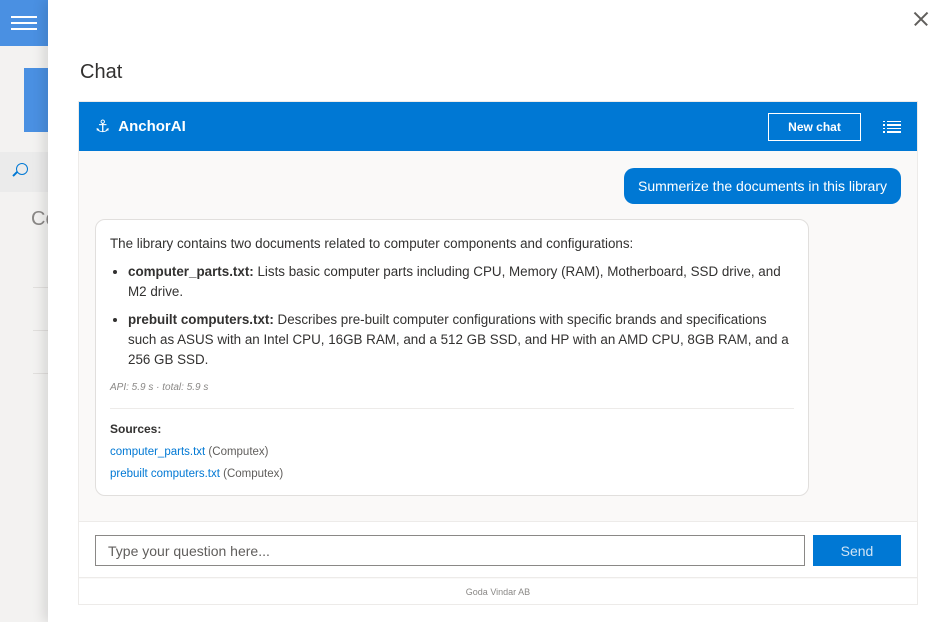 The height and width of the screenshot is (622, 940). I want to click on input-area: Send, so click(498, 549).